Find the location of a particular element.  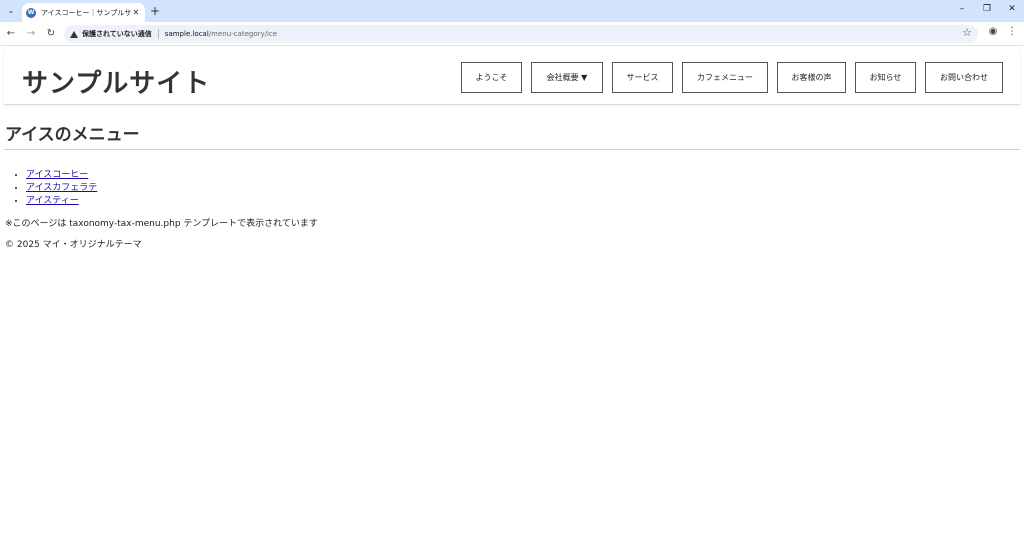

reload-icon: ↻ is located at coordinates (51, 34).